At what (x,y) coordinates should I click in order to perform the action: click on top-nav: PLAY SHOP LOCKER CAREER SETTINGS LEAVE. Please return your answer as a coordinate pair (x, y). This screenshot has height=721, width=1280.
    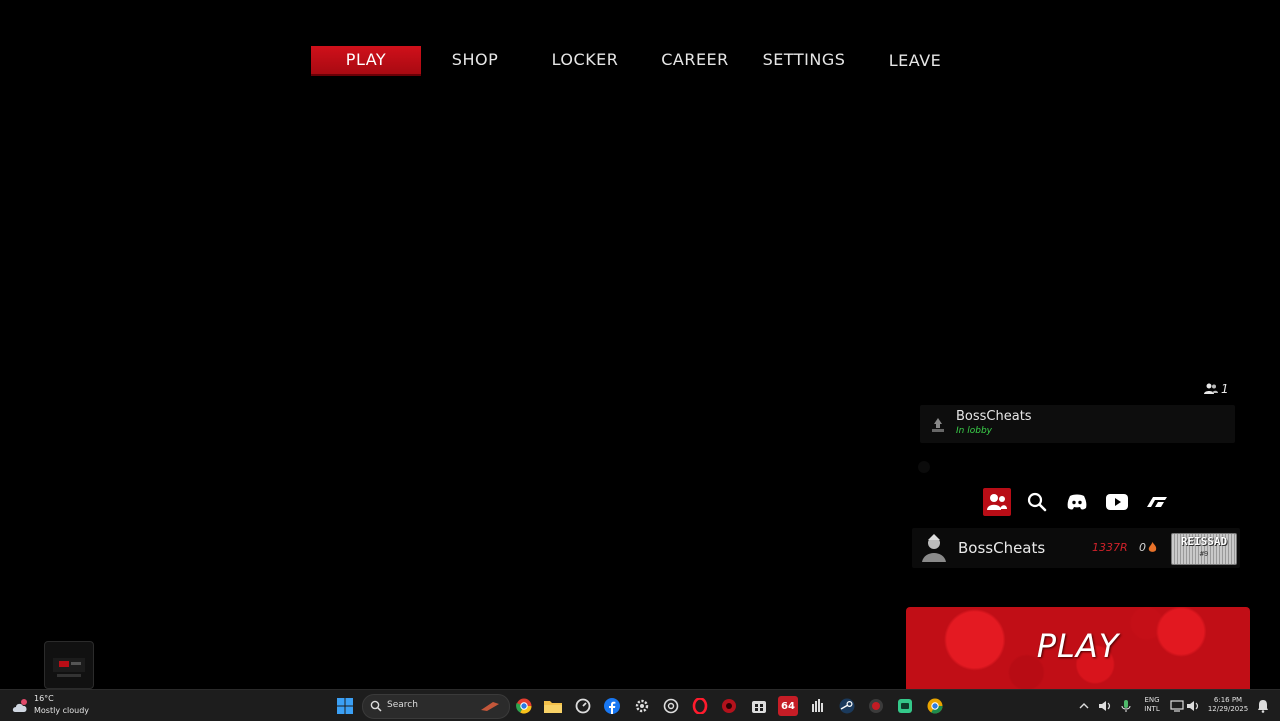
    Looking at the image, I should click on (640, 61).